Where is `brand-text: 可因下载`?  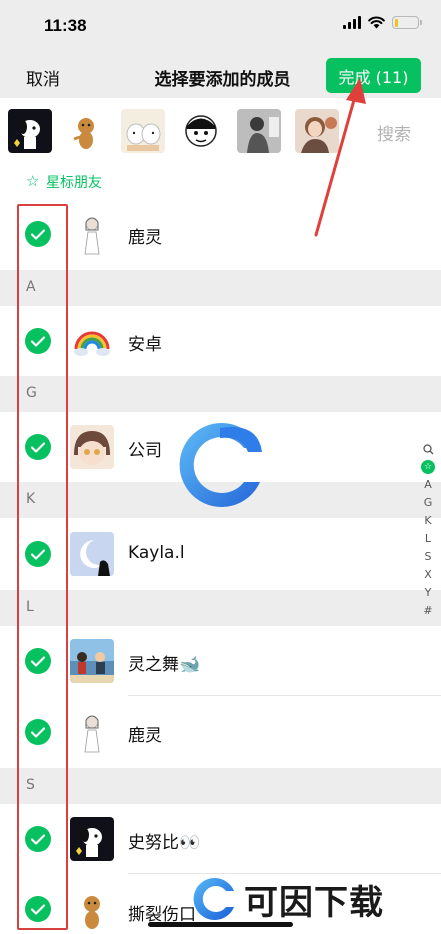 brand-text: 可因下载 is located at coordinates (314, 902).